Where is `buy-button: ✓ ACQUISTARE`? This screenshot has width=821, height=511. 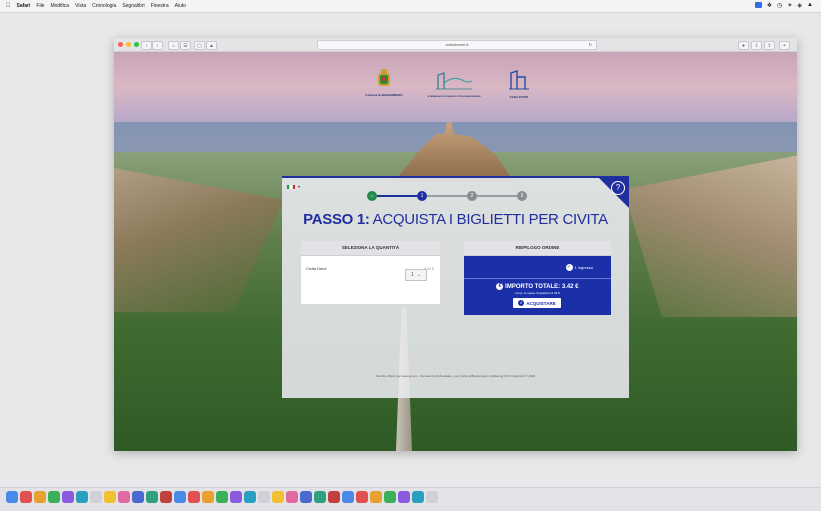
buy-button: ✓ ACQUISTARE is located at coordinates (537, 303).